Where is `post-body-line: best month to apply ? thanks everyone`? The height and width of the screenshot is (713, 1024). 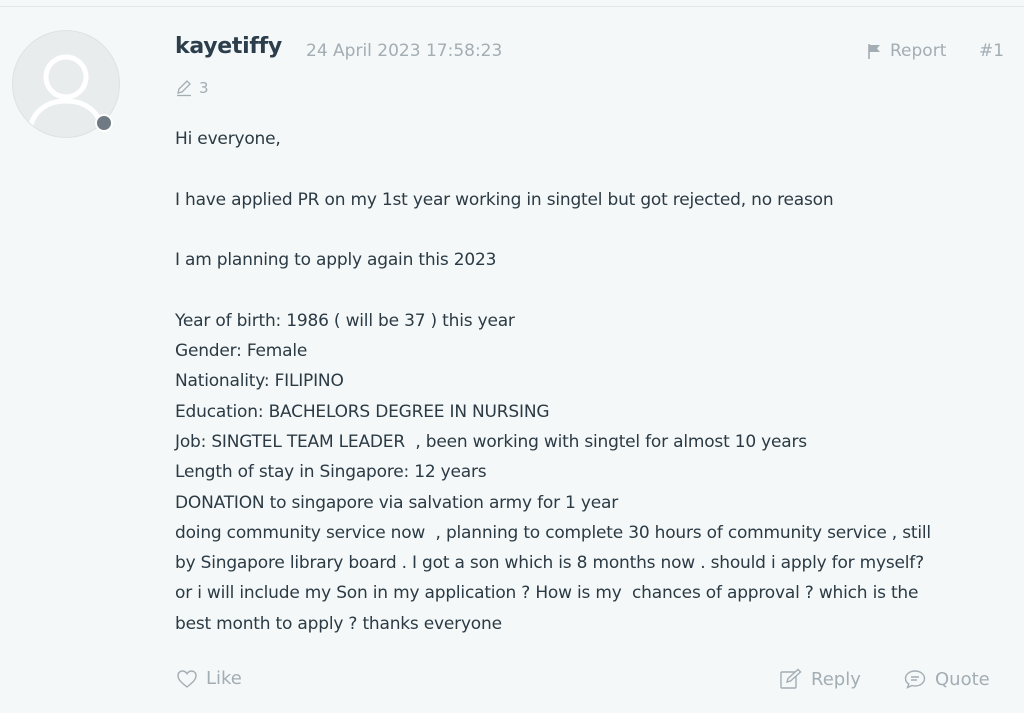 post-body-line: best month to apply ? thanks everyone is located at coordinates (338, 623).